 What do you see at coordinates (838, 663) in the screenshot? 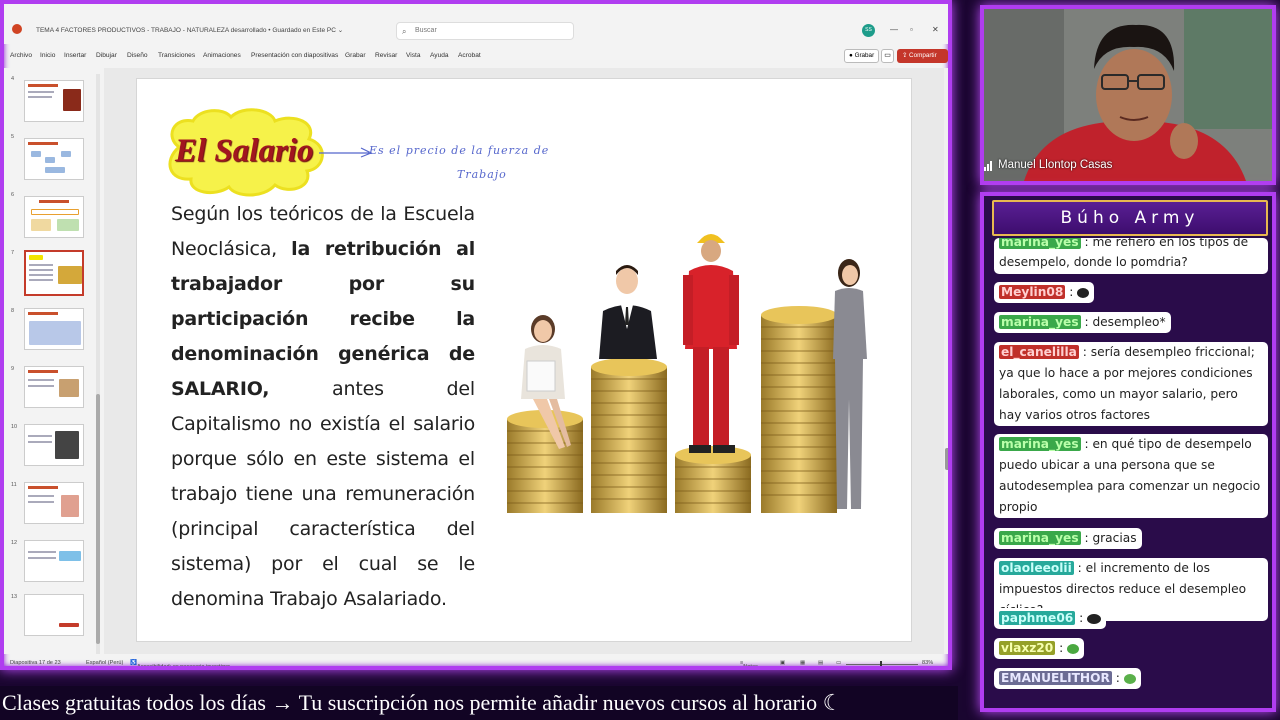
I see `slideshow-icon: ▭` at bounding box center [838, 663].